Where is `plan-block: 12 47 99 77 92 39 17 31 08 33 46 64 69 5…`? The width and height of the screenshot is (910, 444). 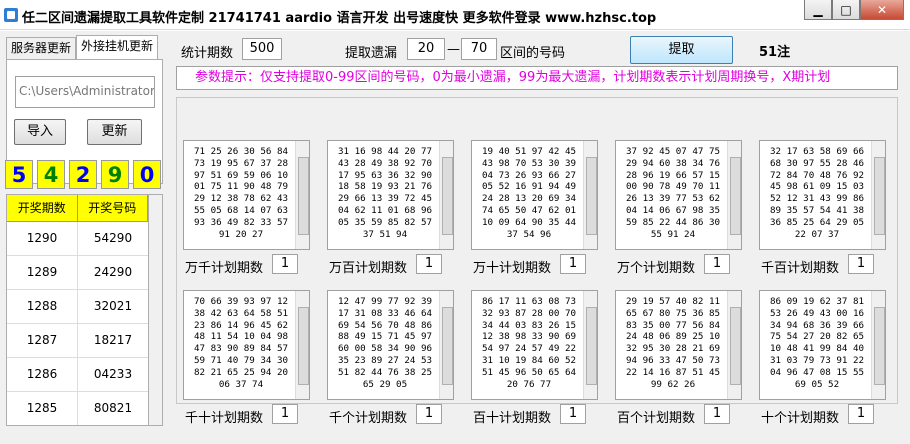 plan-block: 12 47 99 77 92 39 17 31 08 33 46 64 69 5… is located at coordinates (390, 358).